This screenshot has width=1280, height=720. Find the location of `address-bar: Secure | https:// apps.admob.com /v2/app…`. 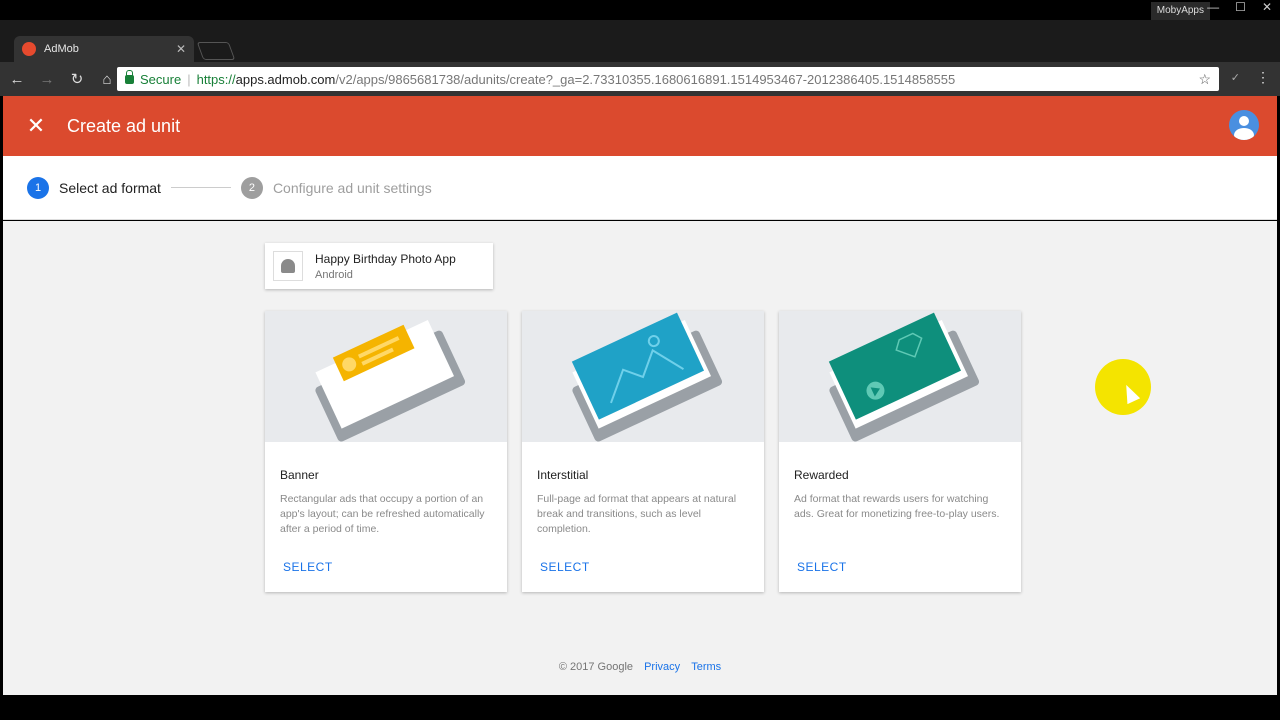

address-bar: Secure | https:// apps.admob.com /v2/app… is located at coordinates (668, 79).